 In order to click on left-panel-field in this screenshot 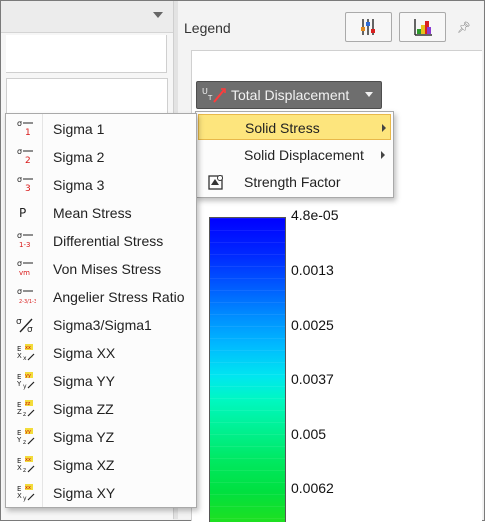, I will do `click(86, 54)`.